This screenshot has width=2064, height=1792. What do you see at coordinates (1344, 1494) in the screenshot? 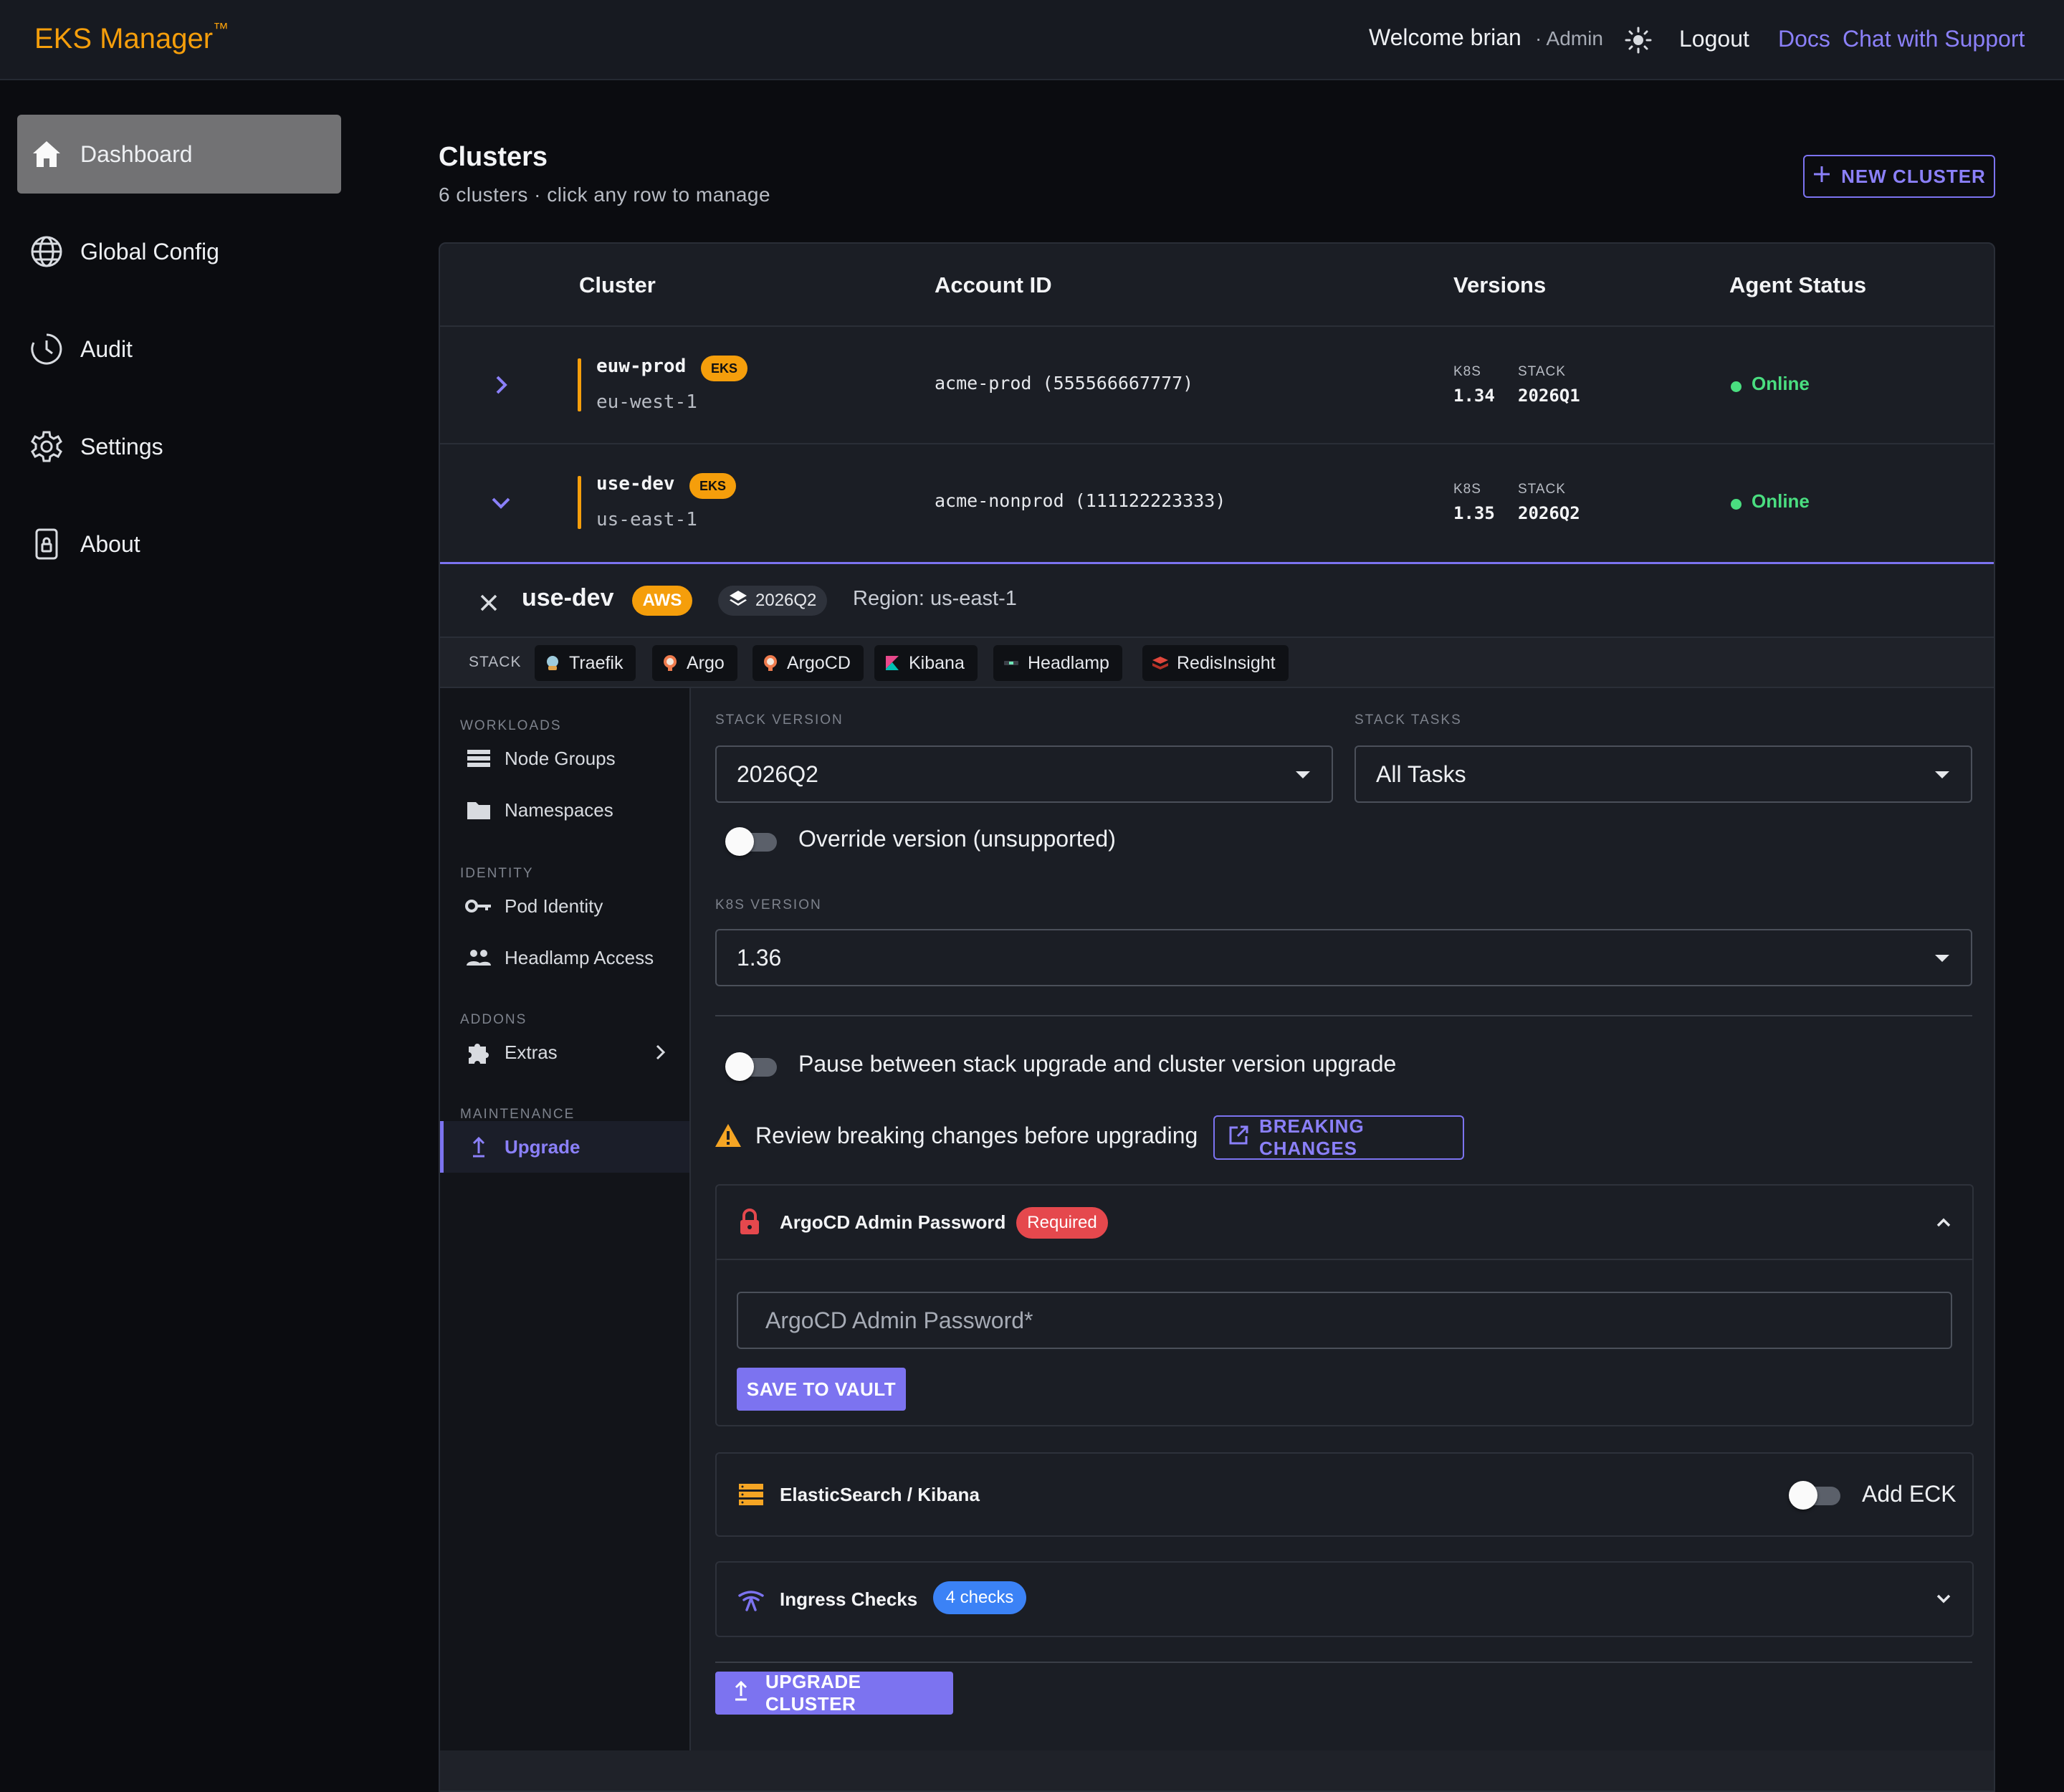
I see `elasticsearch-panel: ElasticSearch / Kibana Add ECK` at bounding box center [1344, 1494].